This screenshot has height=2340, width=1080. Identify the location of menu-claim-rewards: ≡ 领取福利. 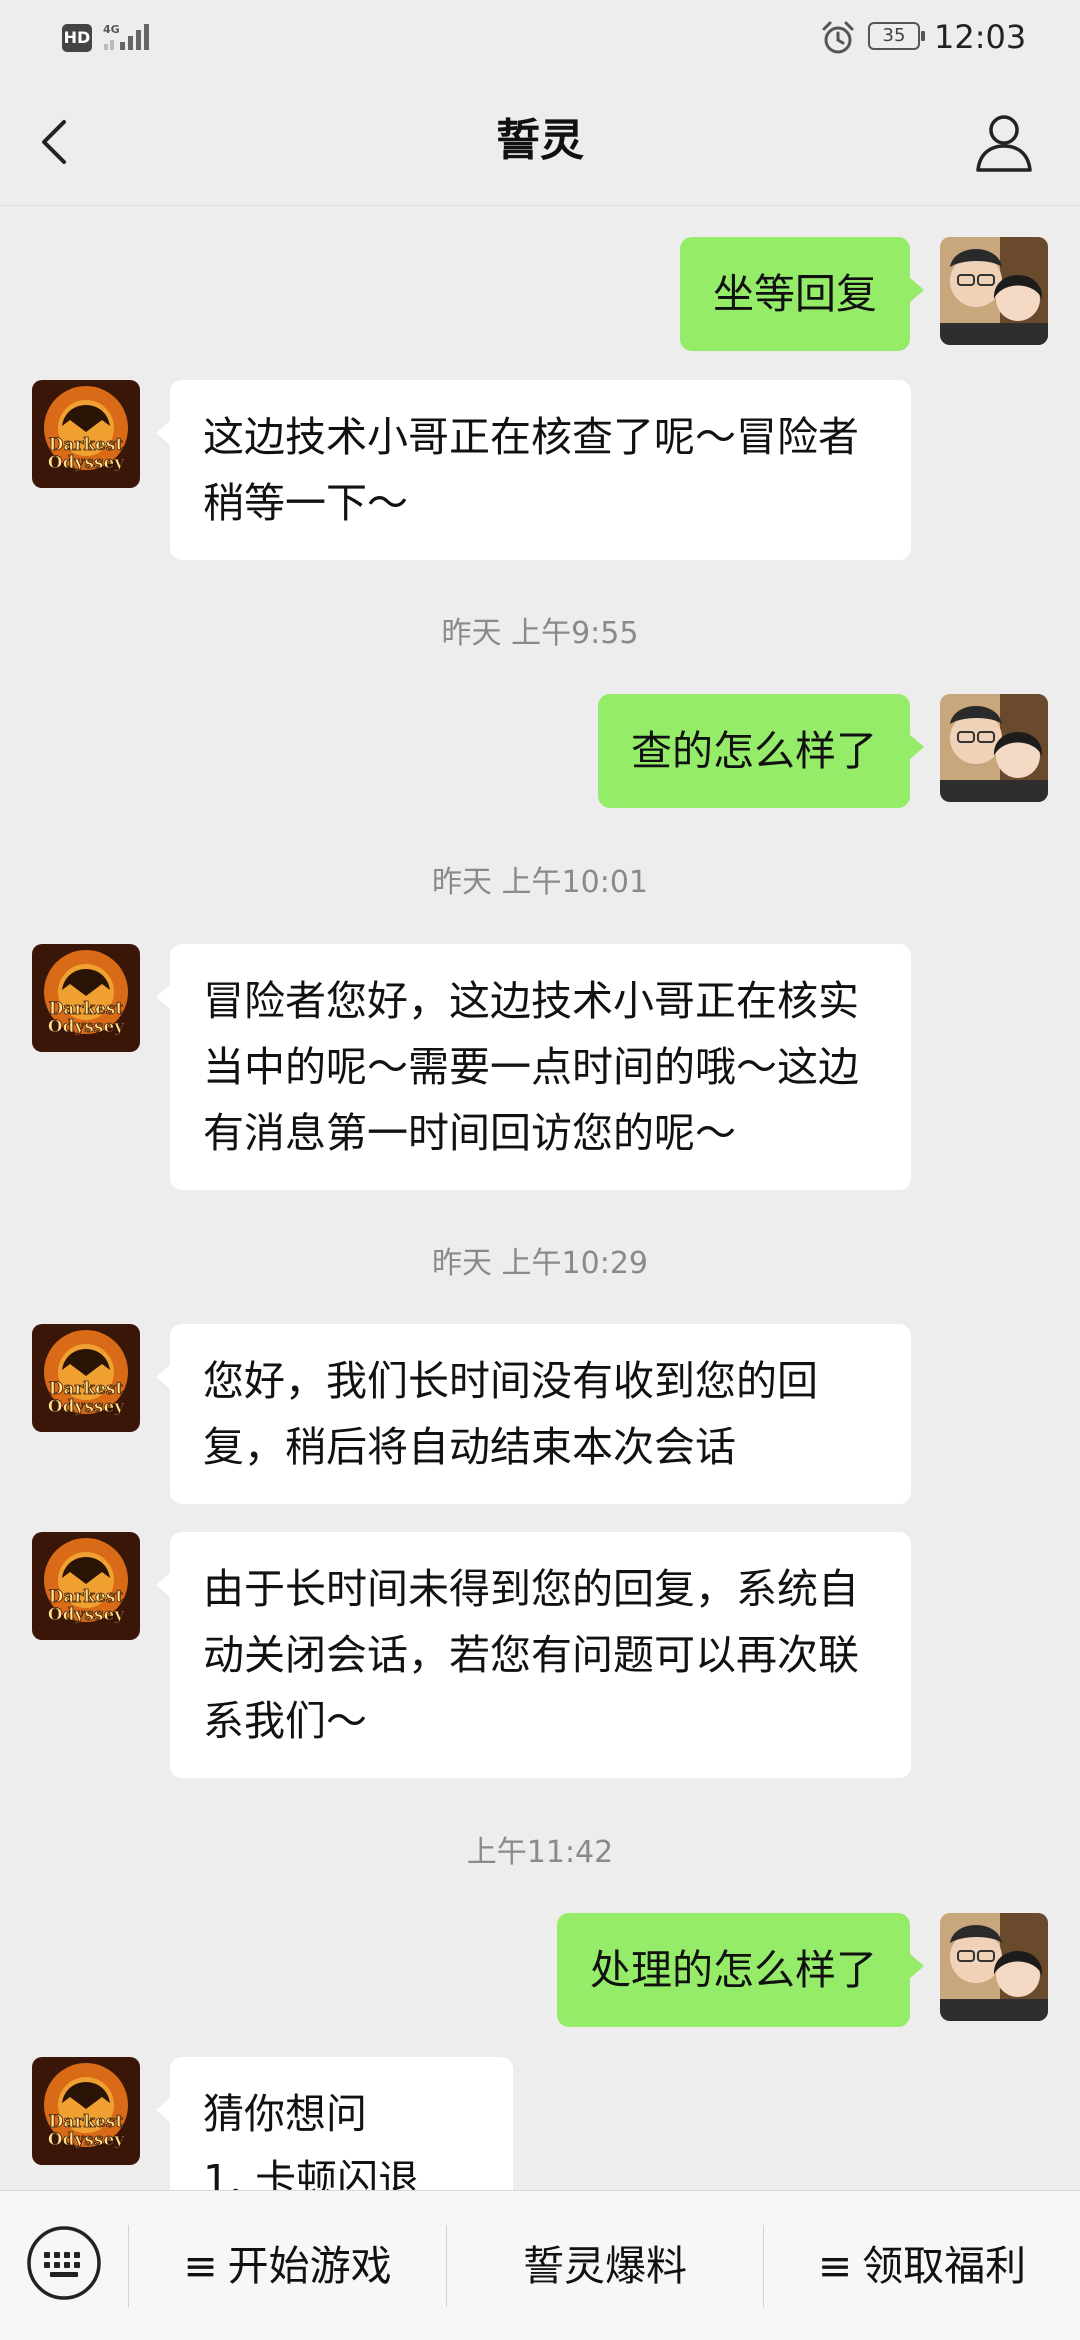
(922, 2265).